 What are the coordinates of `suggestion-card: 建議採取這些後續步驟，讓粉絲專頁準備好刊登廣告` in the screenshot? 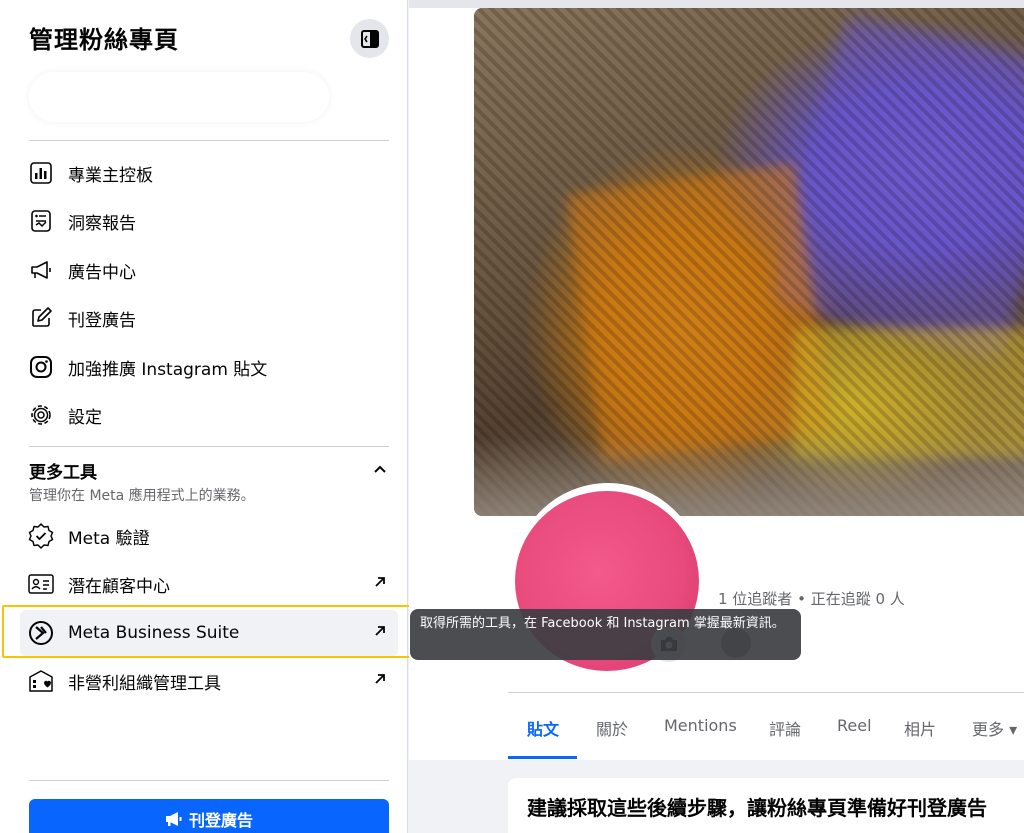 It's located at (766, 805).